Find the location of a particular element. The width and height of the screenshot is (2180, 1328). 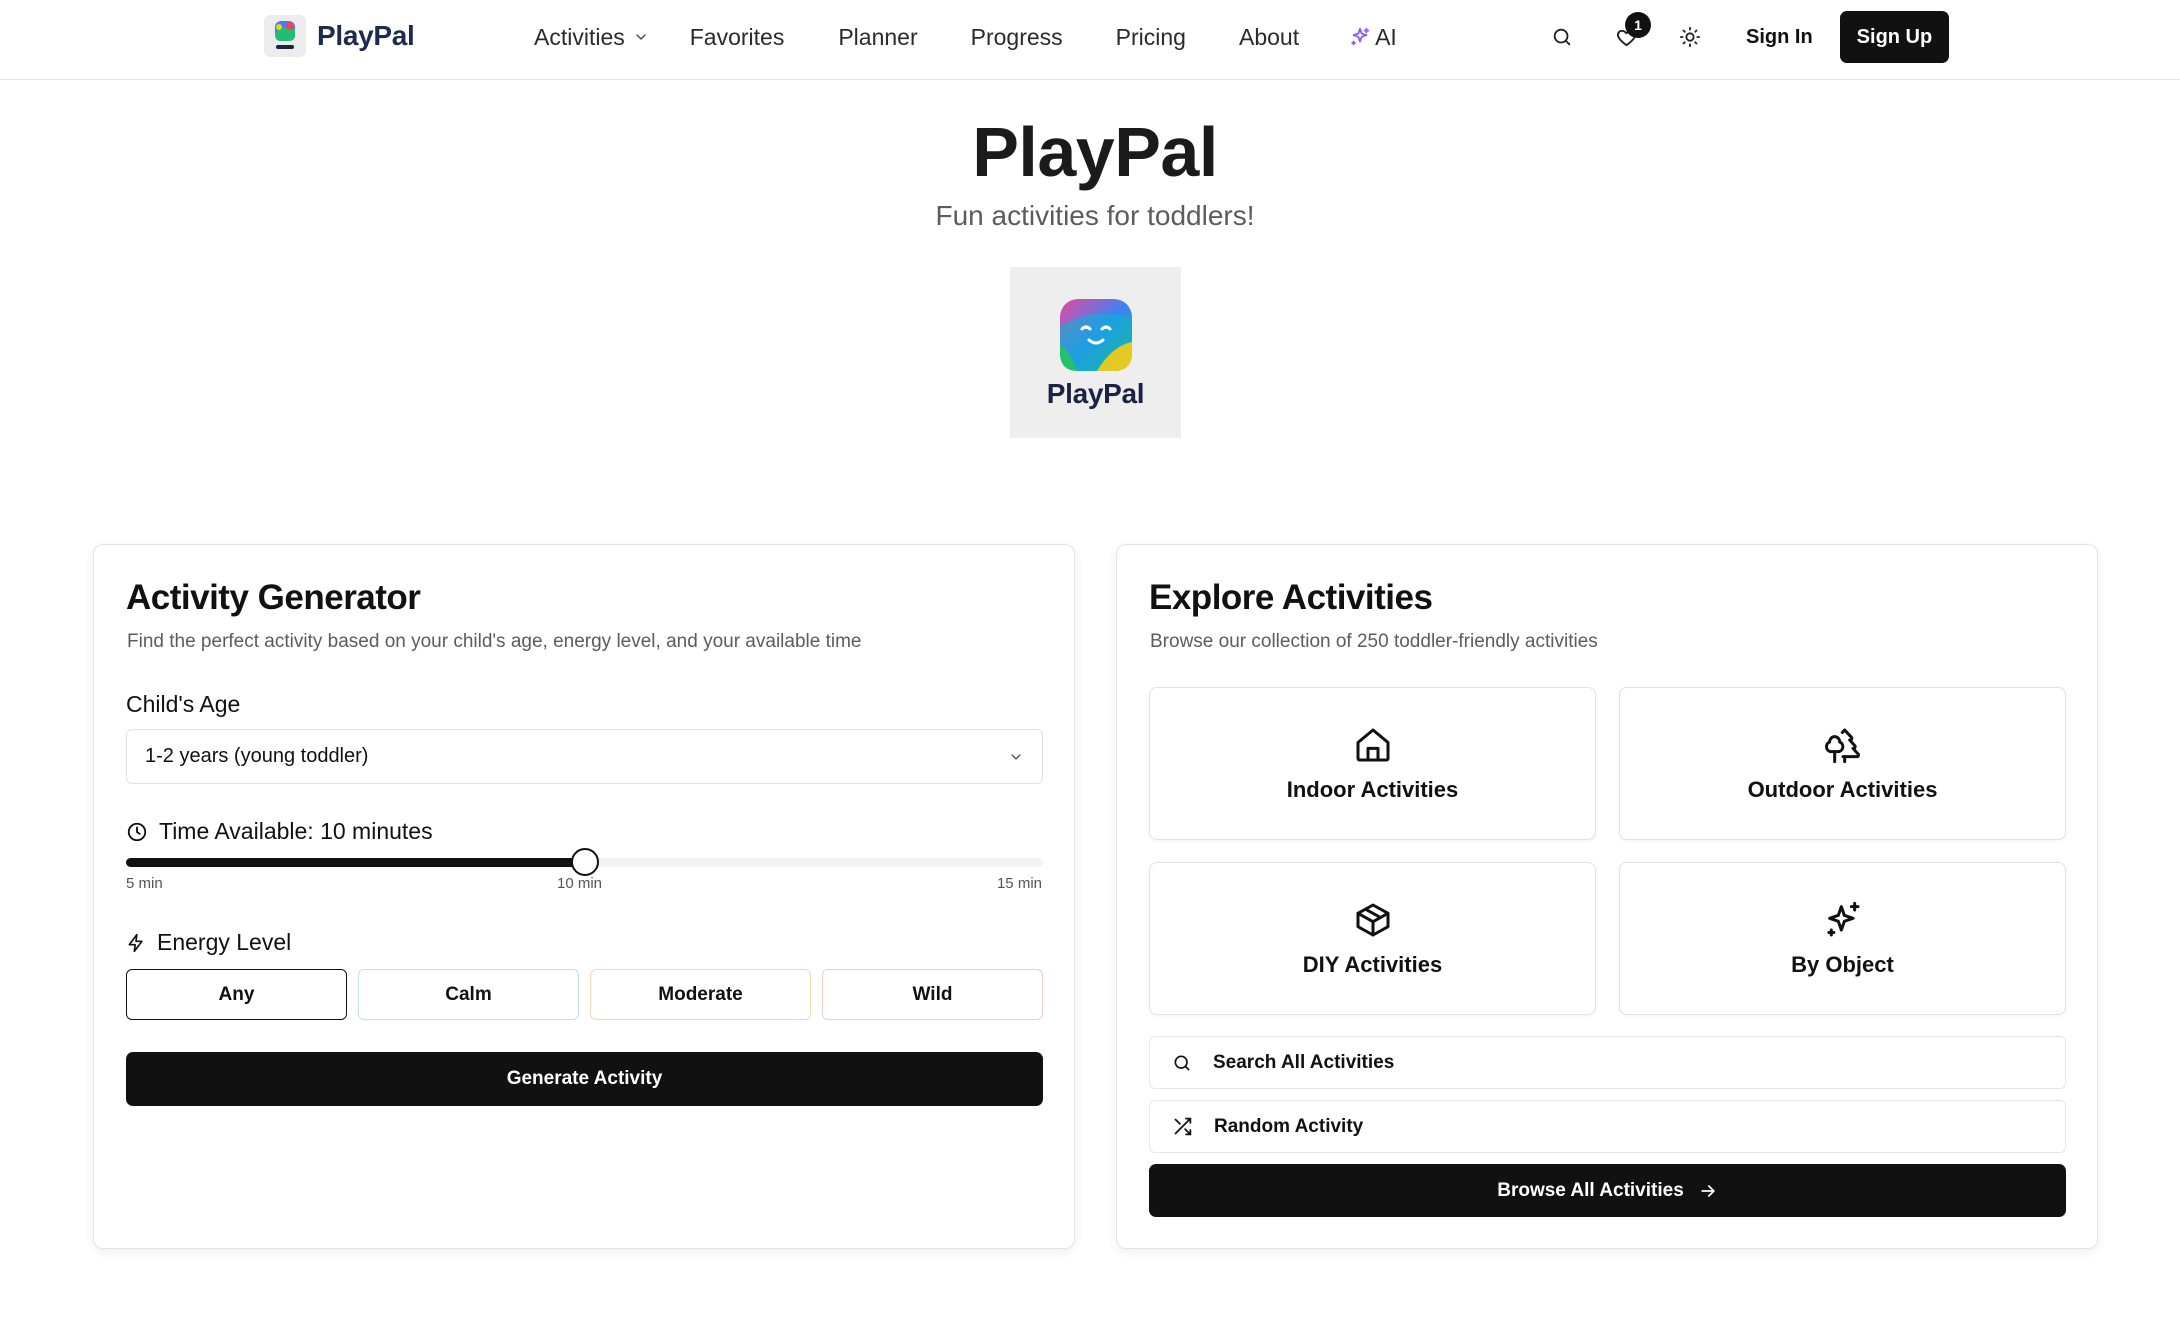

hero-title: PlayPal is located at coordinates (1095, 152).